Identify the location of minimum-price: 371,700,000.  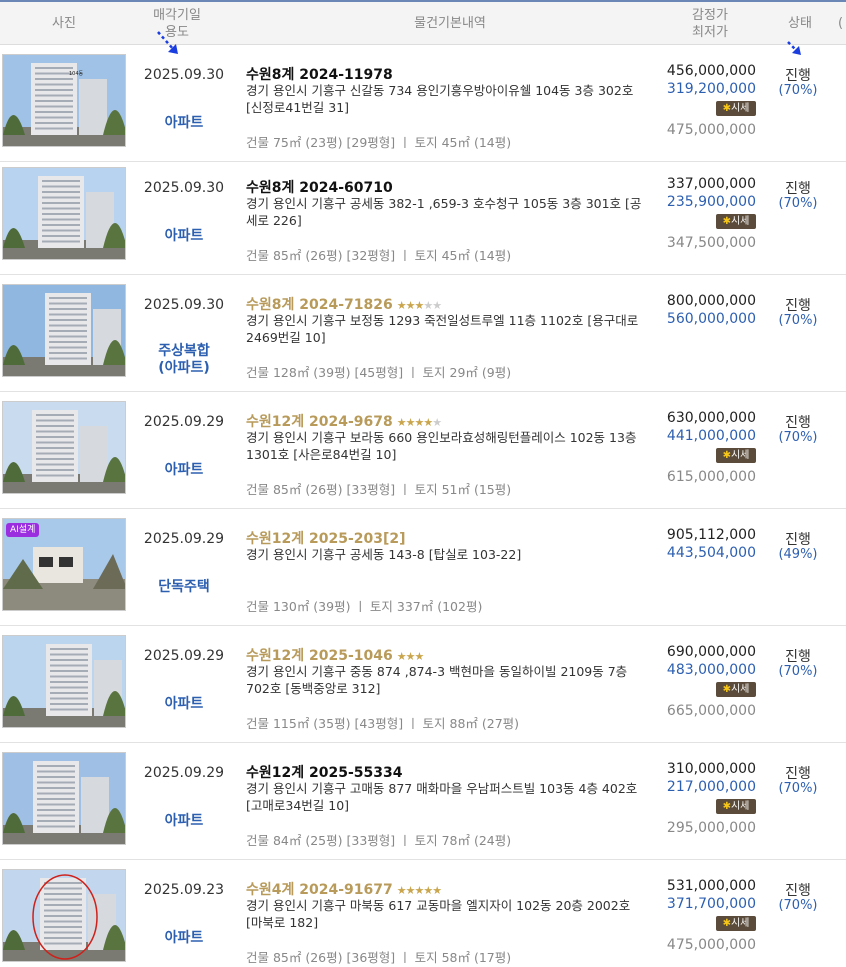
(711, 904).